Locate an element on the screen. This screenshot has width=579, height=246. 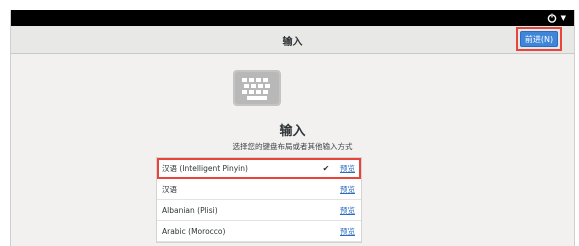
system-menu: ▼ is located at coordinates (556, 18).